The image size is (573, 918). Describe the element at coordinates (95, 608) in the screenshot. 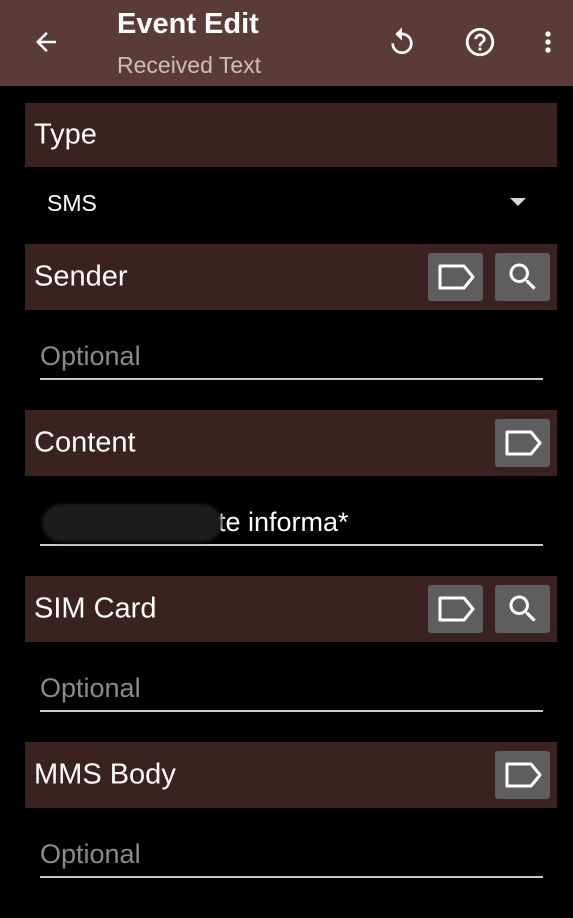

I see `sim-card-label: SIM Card` at that location.